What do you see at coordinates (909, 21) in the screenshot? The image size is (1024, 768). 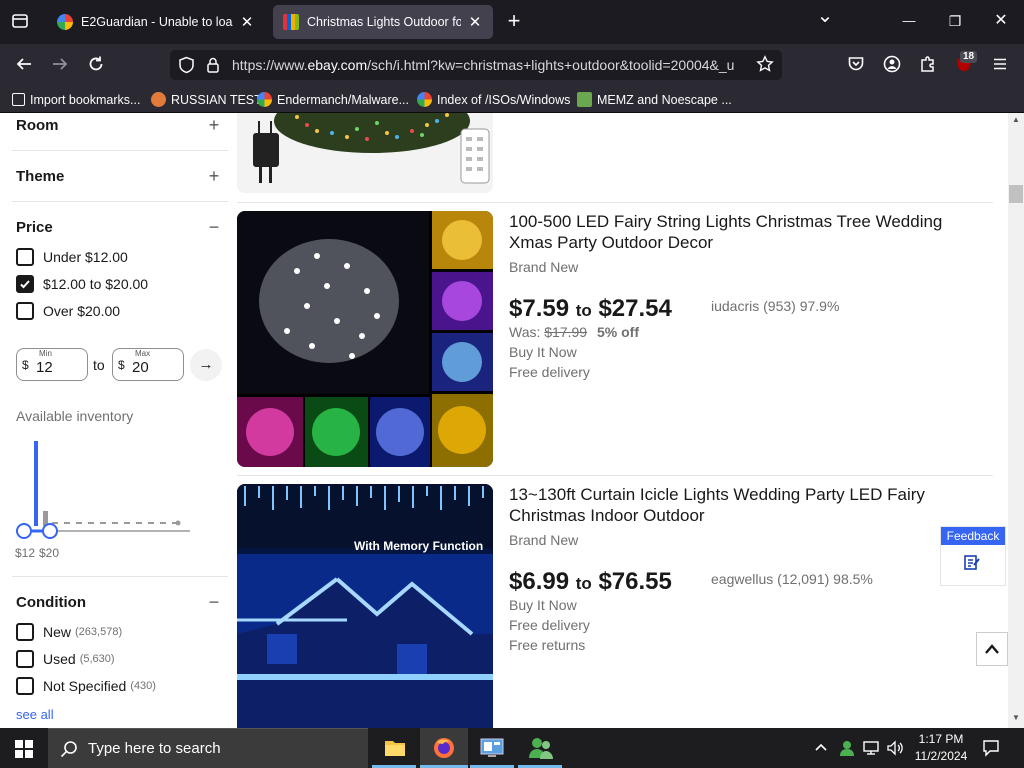 I see `minimize-button: —` at bounding box center [909, 21].